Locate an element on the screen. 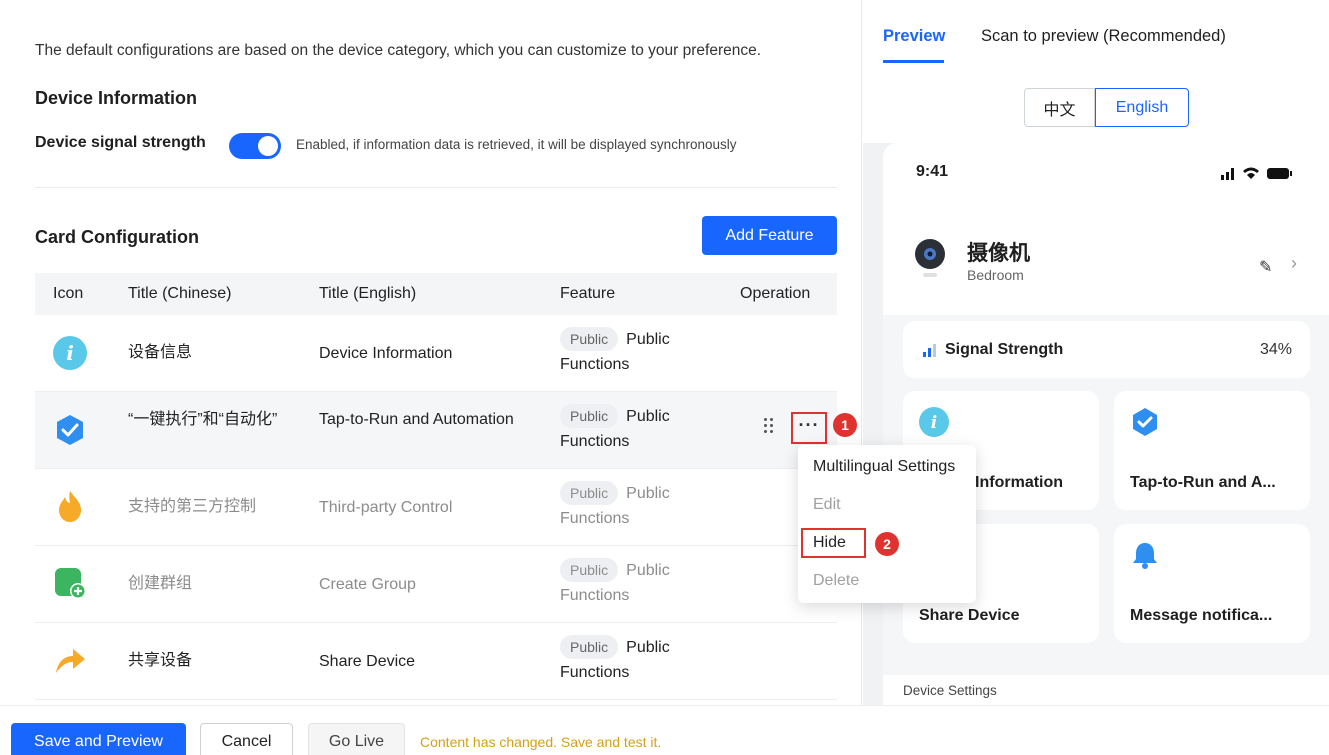 Image resolution: width=1329 pixels, height=755 pixels. title-en: Create Group is located at coordinates (367, 584).